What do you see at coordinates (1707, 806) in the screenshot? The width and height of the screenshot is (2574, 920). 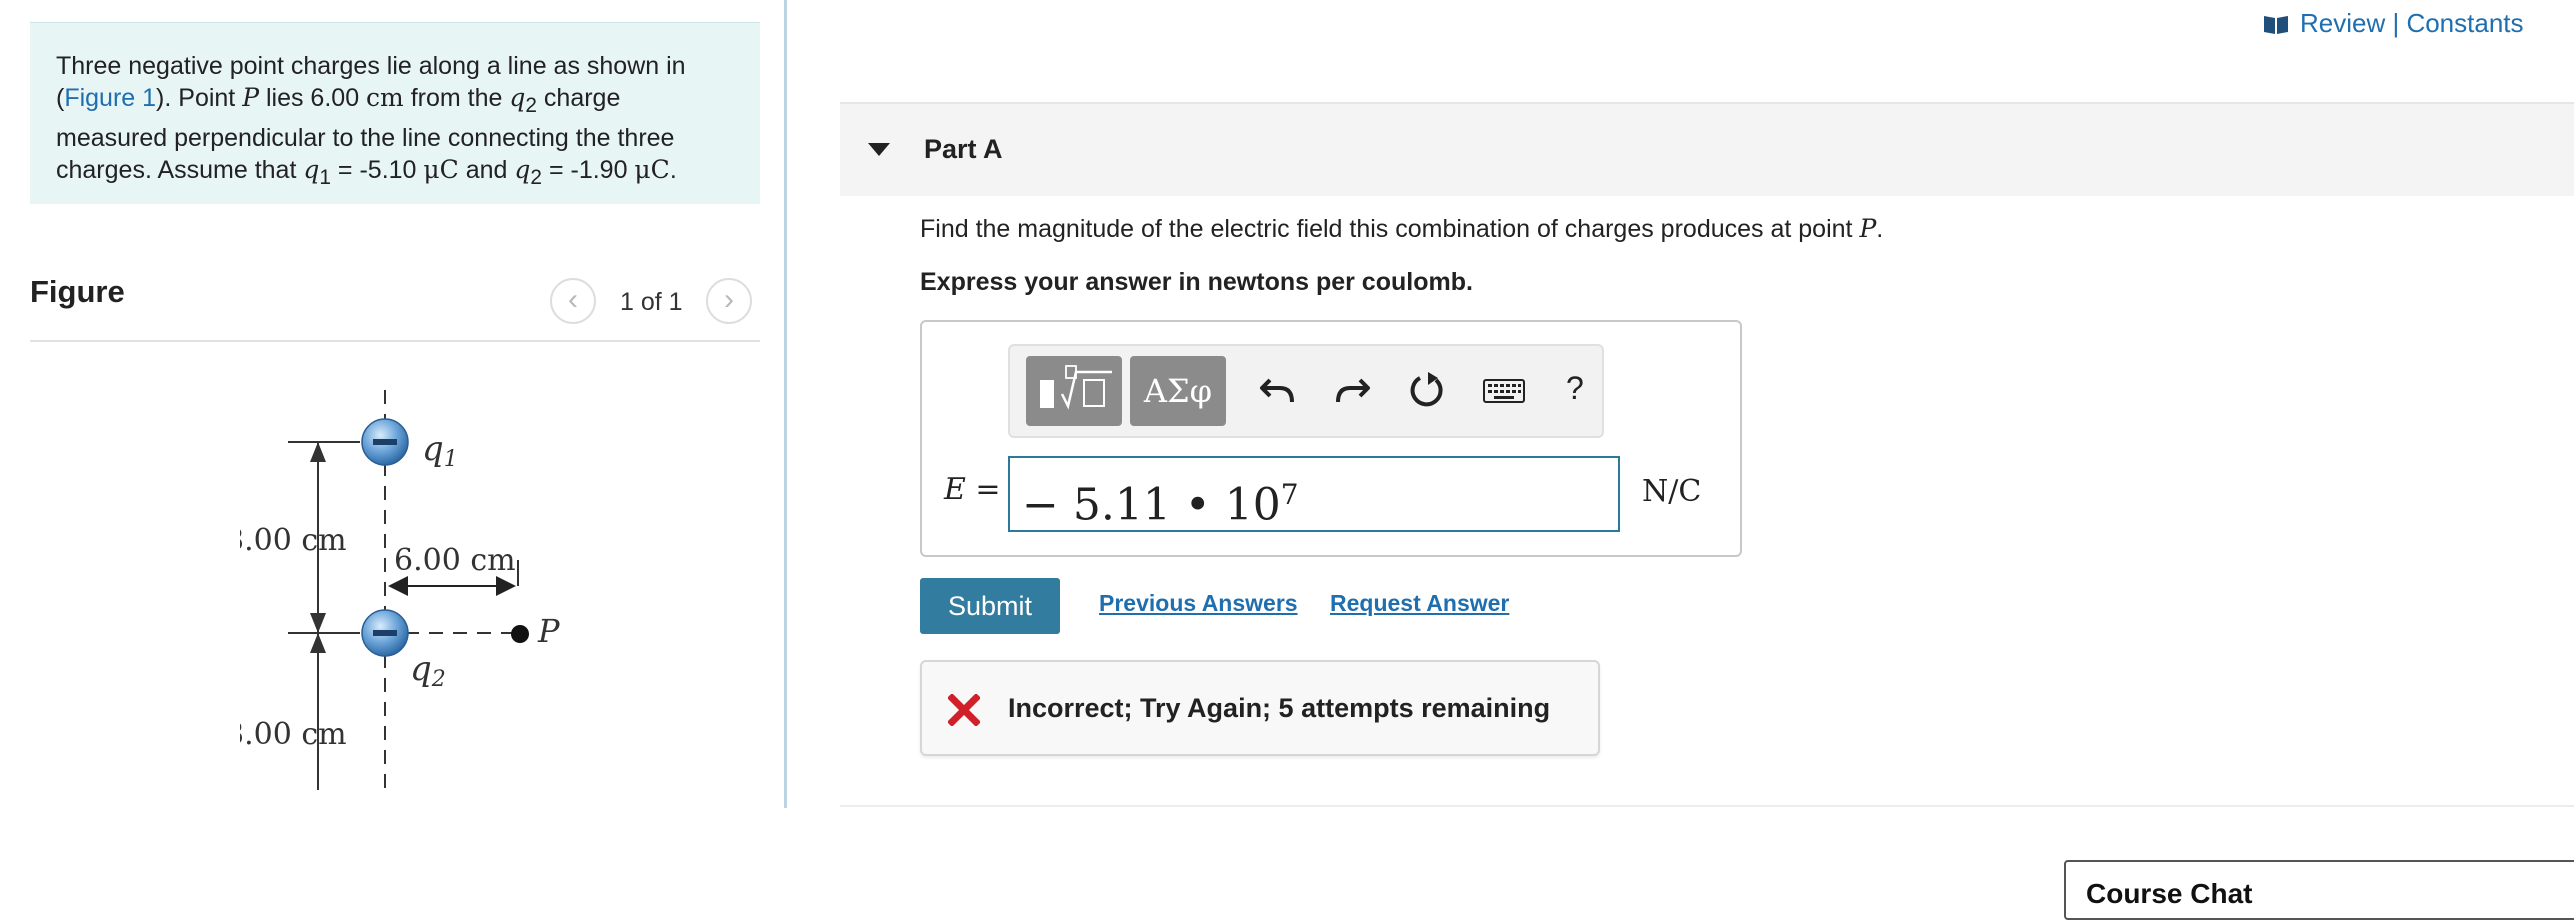 I see `section-divider` at bounding box center [1707, 806].